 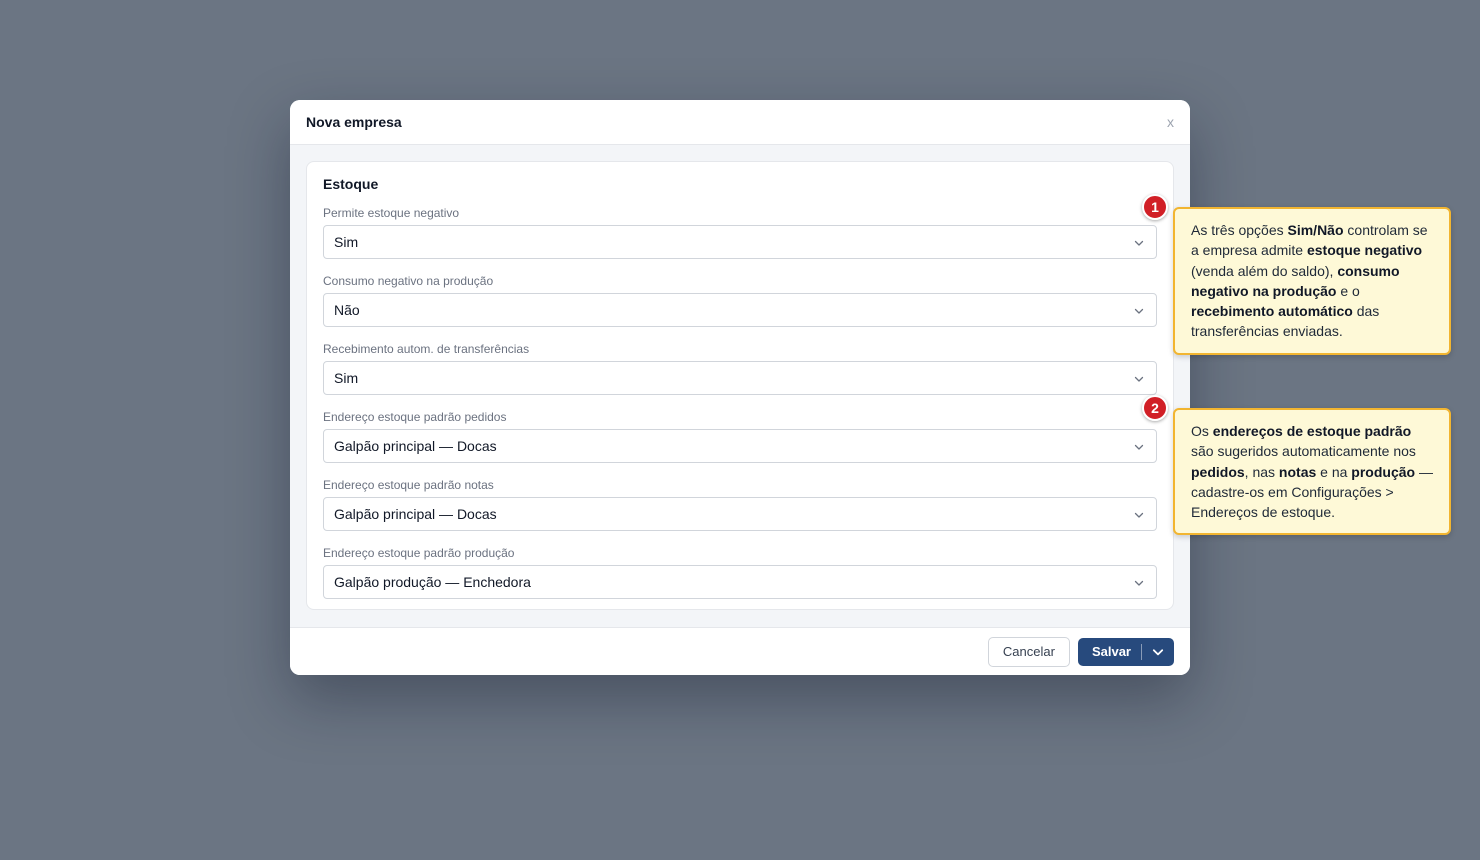 What do you see at coordinates (1297, 471) in the screenshot?
I see `callout-emphasis: notas` at bounding box center [1297, 471].